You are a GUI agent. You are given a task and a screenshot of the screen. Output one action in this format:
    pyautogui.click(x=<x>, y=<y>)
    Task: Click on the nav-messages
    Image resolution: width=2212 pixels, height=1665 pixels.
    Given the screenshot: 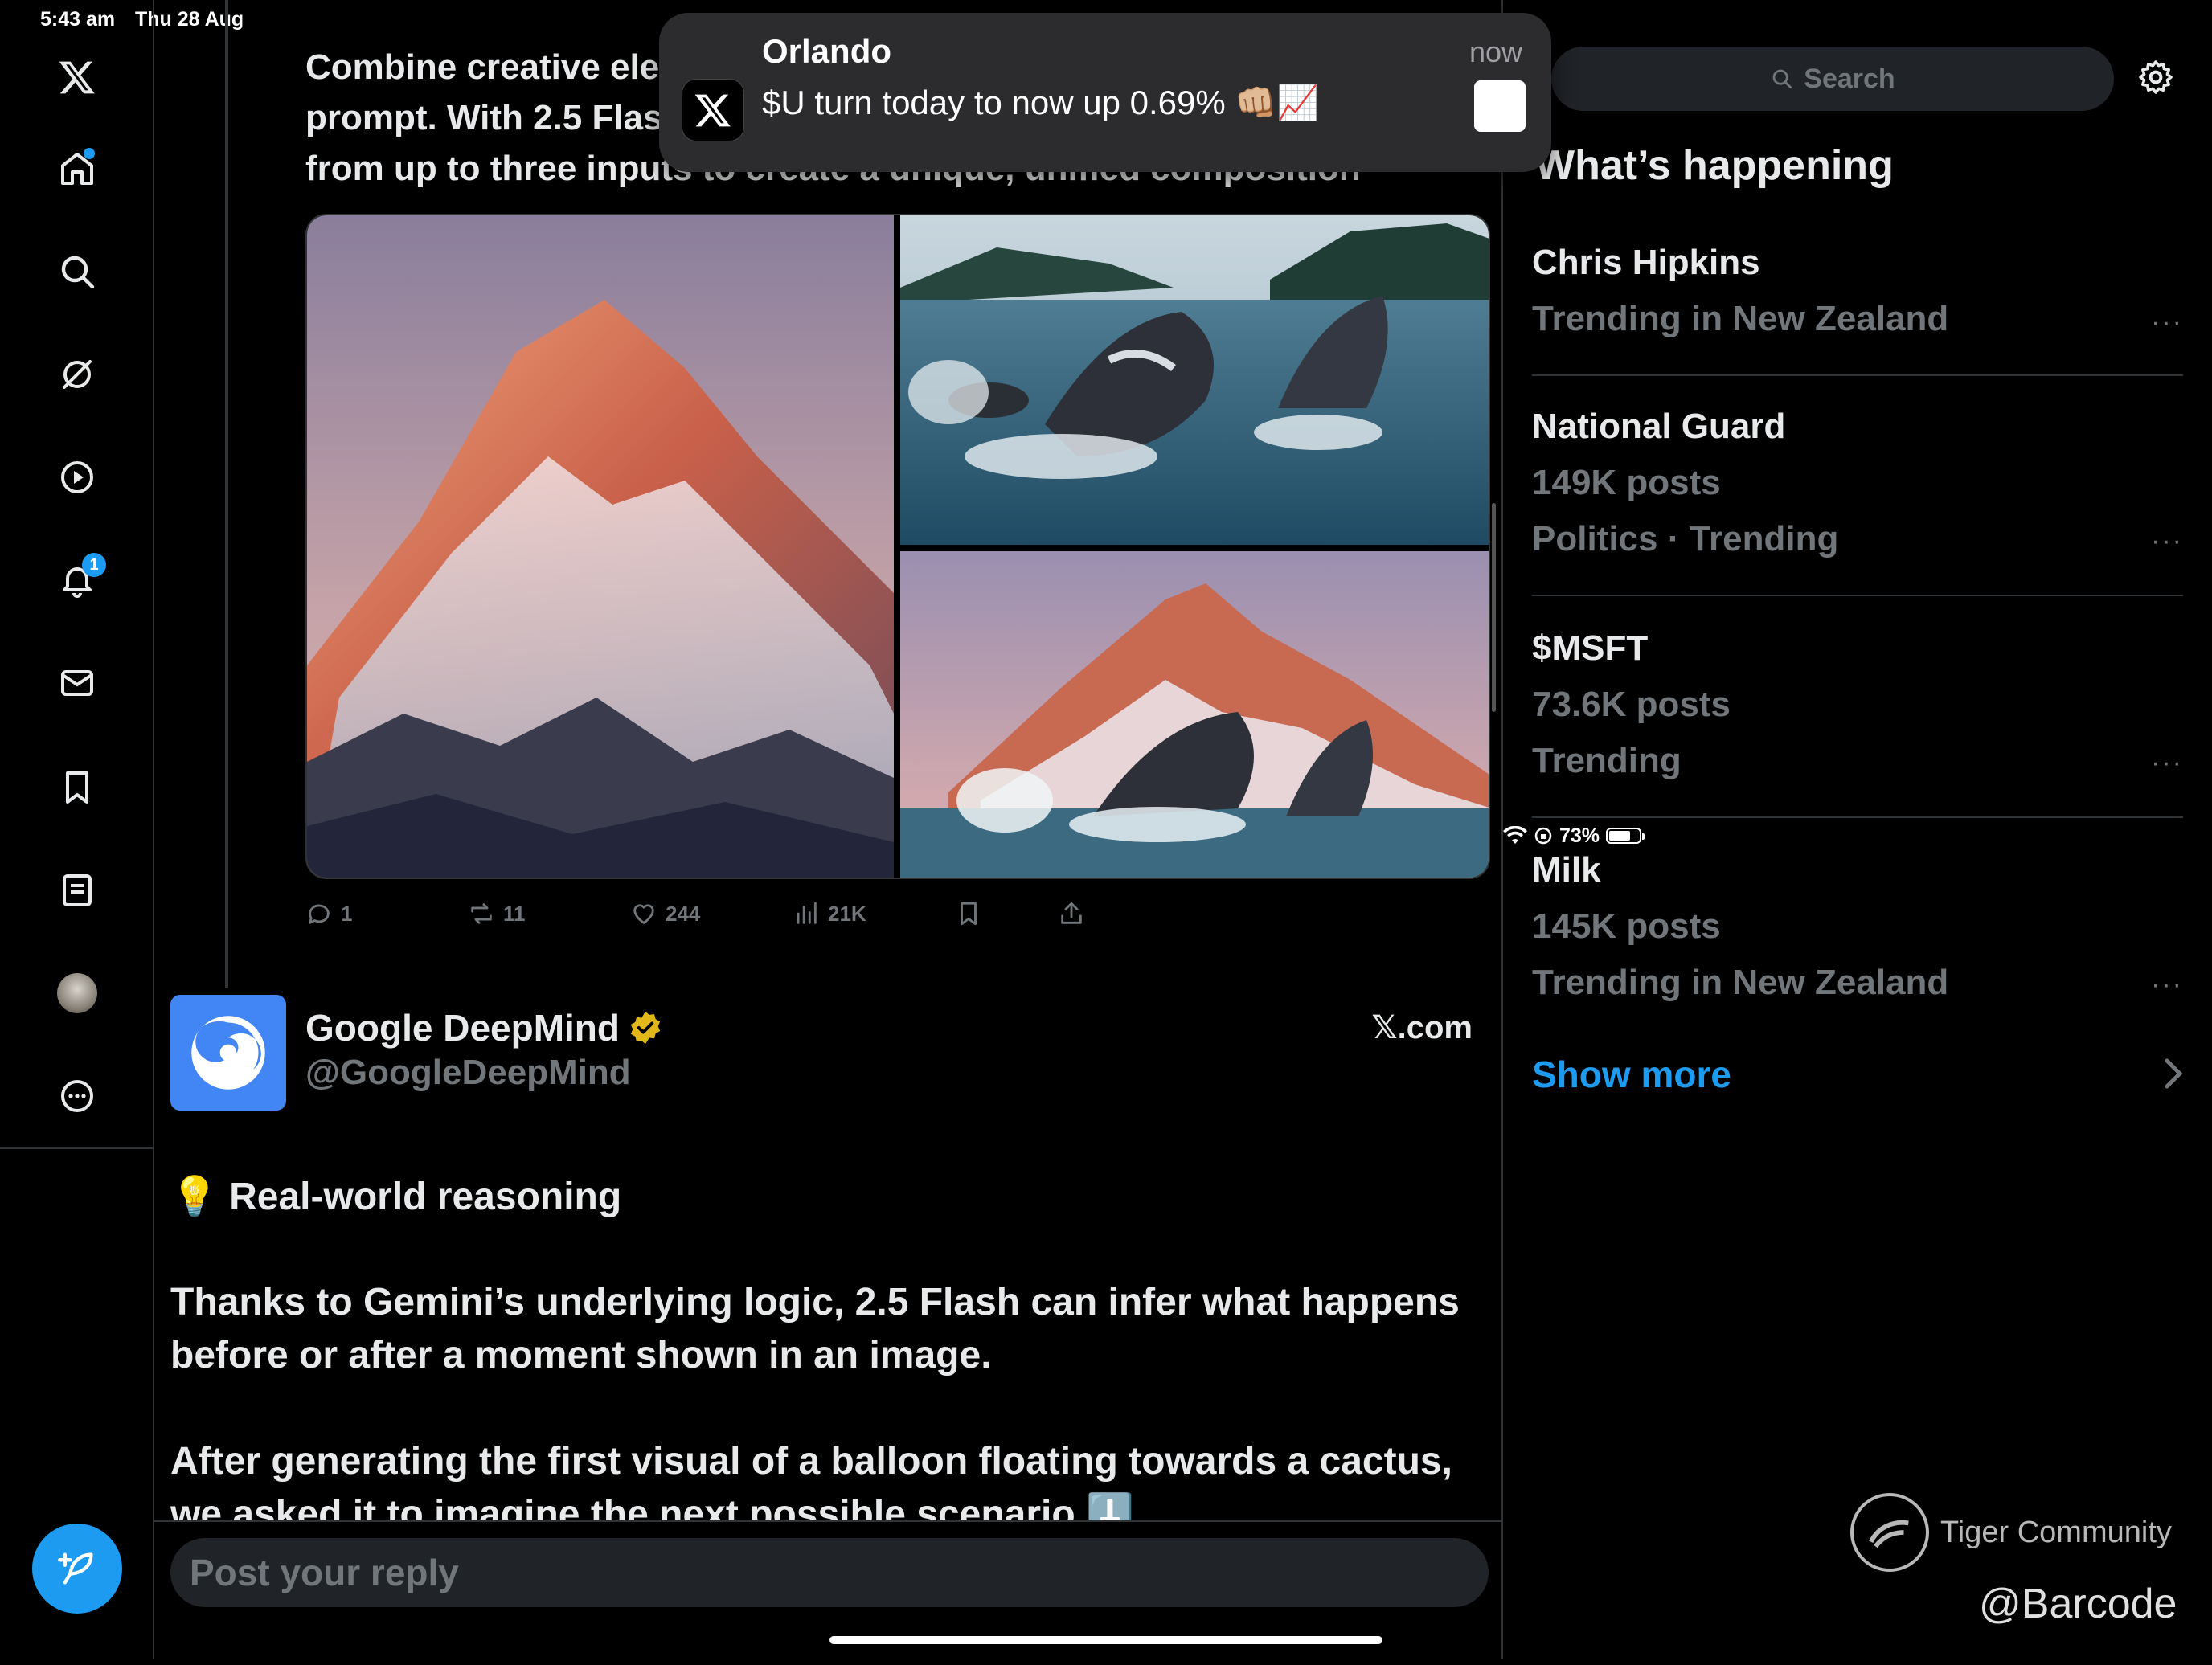 What is the action you would take?
    pyautogui.click(x=77, y=683)
    